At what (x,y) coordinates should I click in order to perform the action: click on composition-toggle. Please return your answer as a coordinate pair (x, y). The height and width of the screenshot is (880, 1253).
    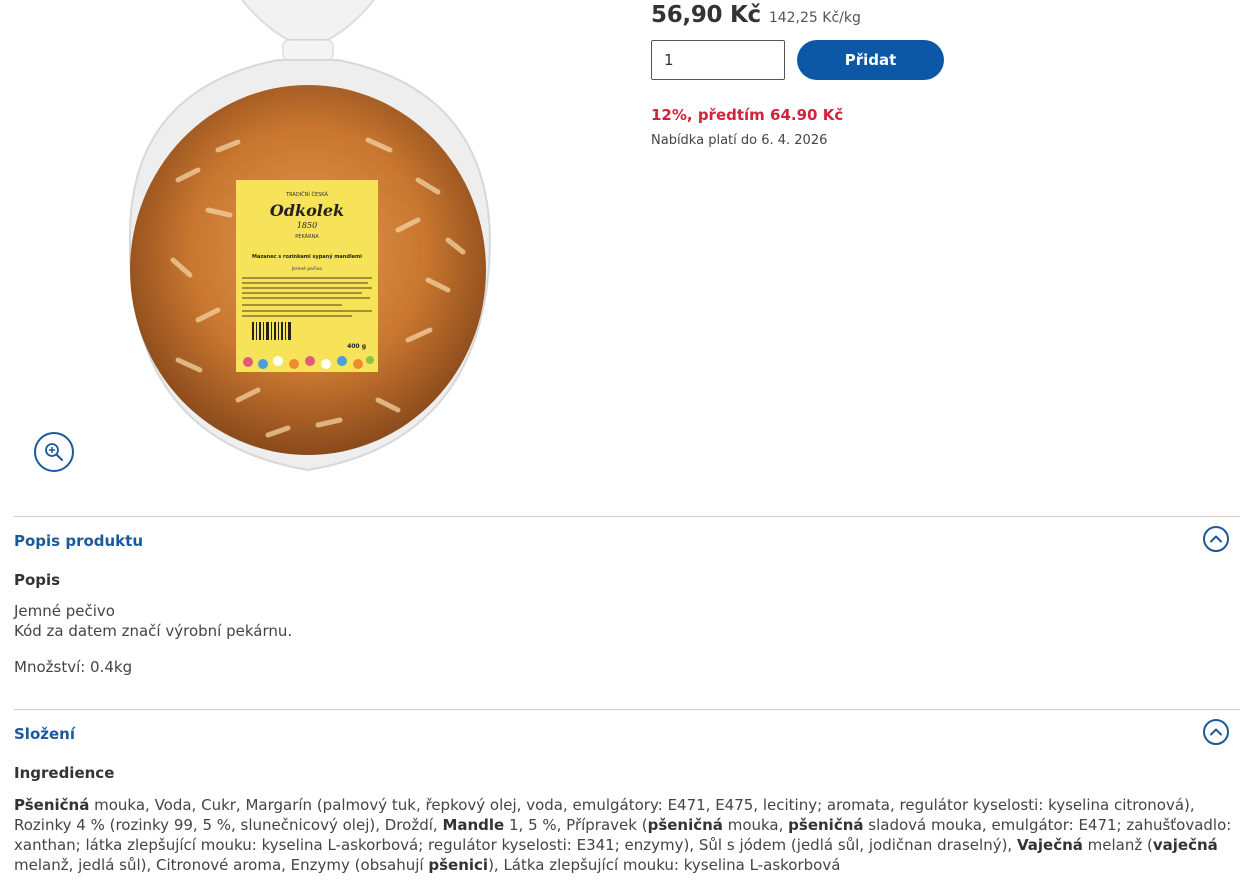
    Looking at the image, I should click on (1216, 732).